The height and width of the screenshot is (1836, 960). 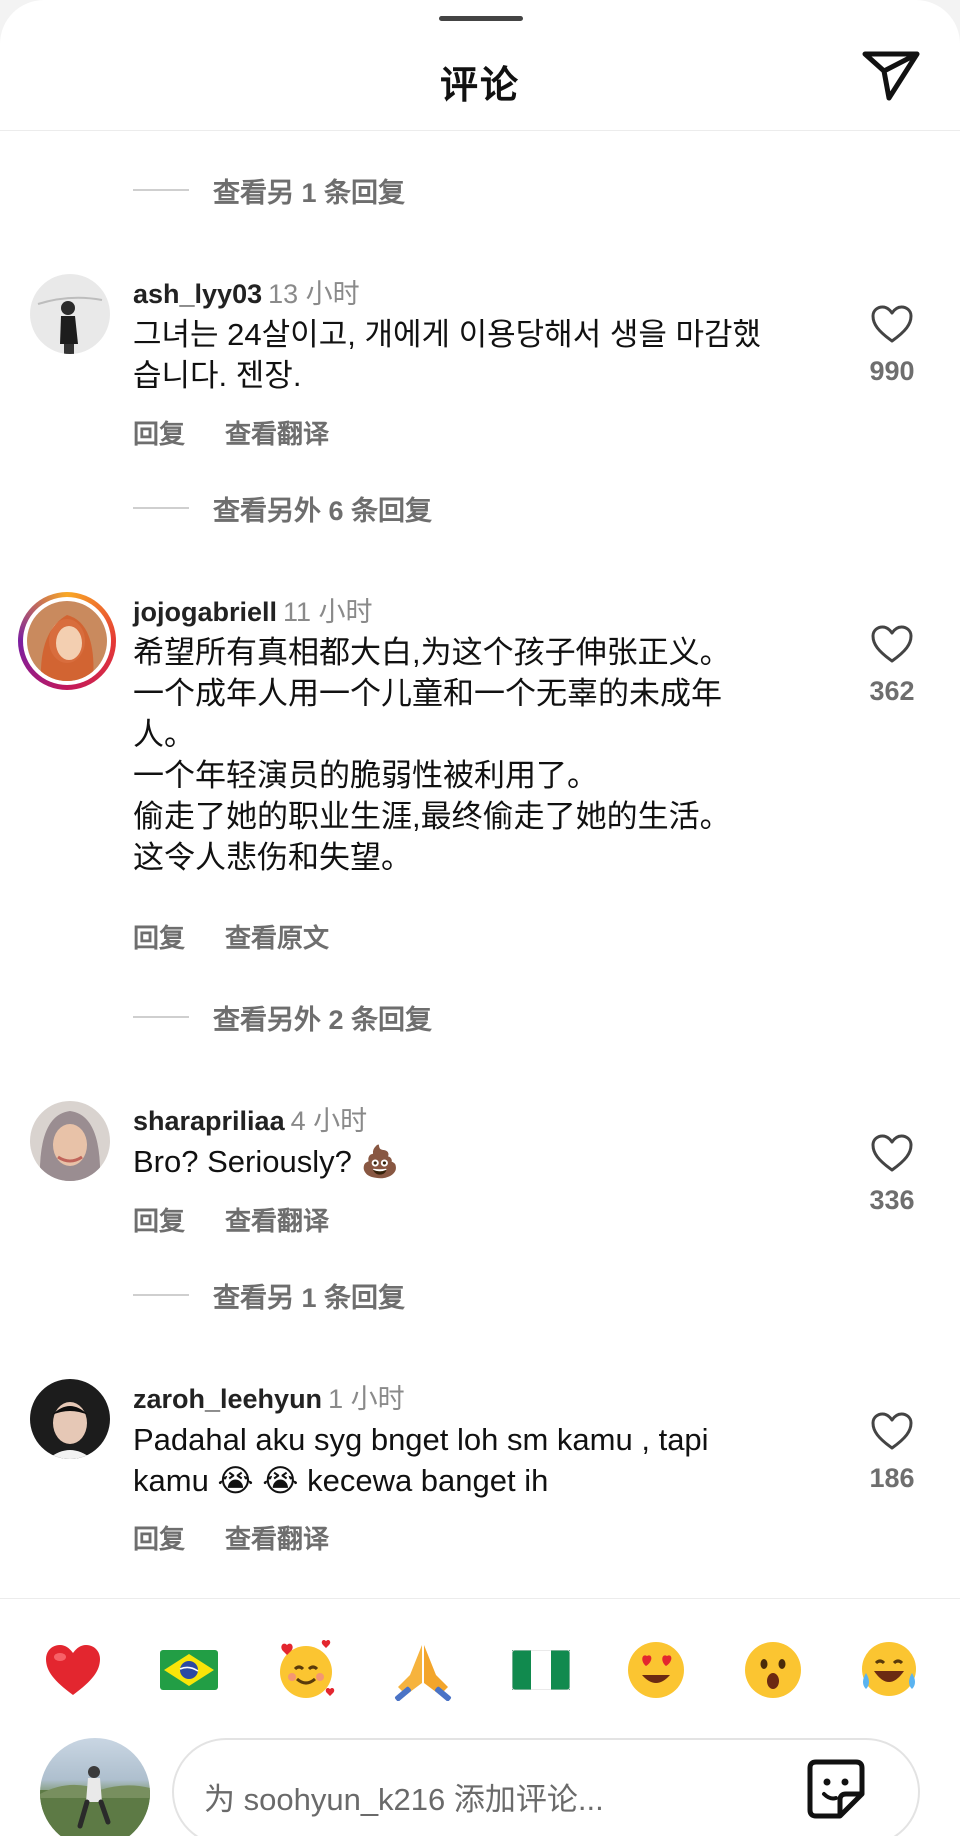 What do you see at coordinates (892, 1174) in the screenshot?
I see `like-control: 336` at bounding box center [892, 1174].